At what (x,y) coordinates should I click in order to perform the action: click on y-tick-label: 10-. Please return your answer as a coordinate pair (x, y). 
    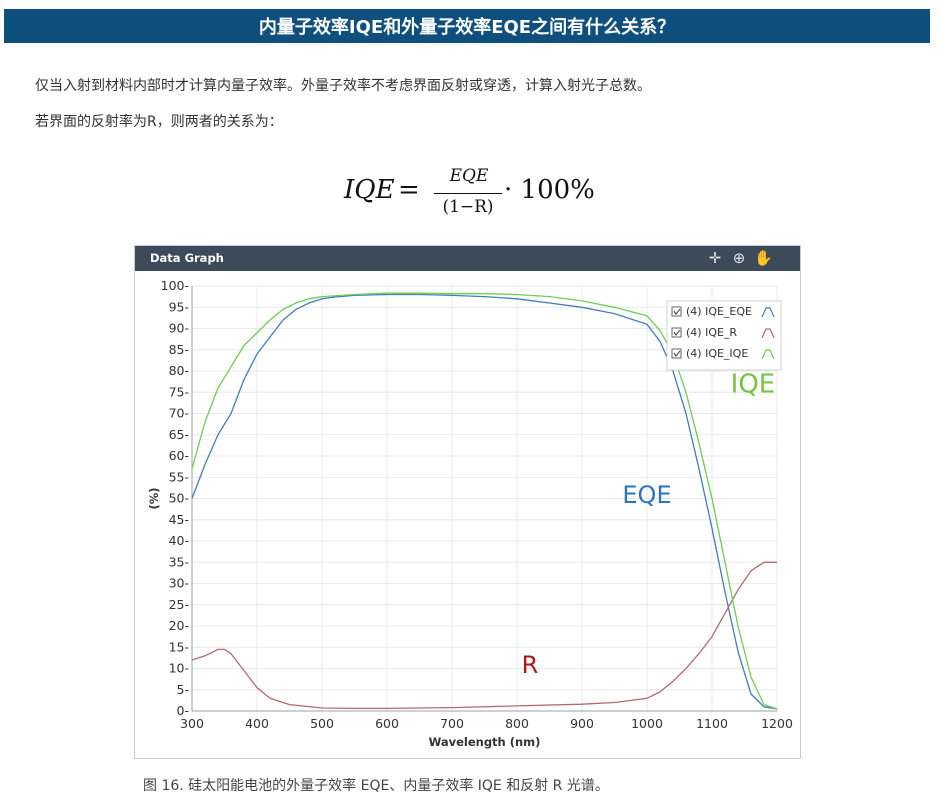
    Looking at the image, I should click on (179, 668).